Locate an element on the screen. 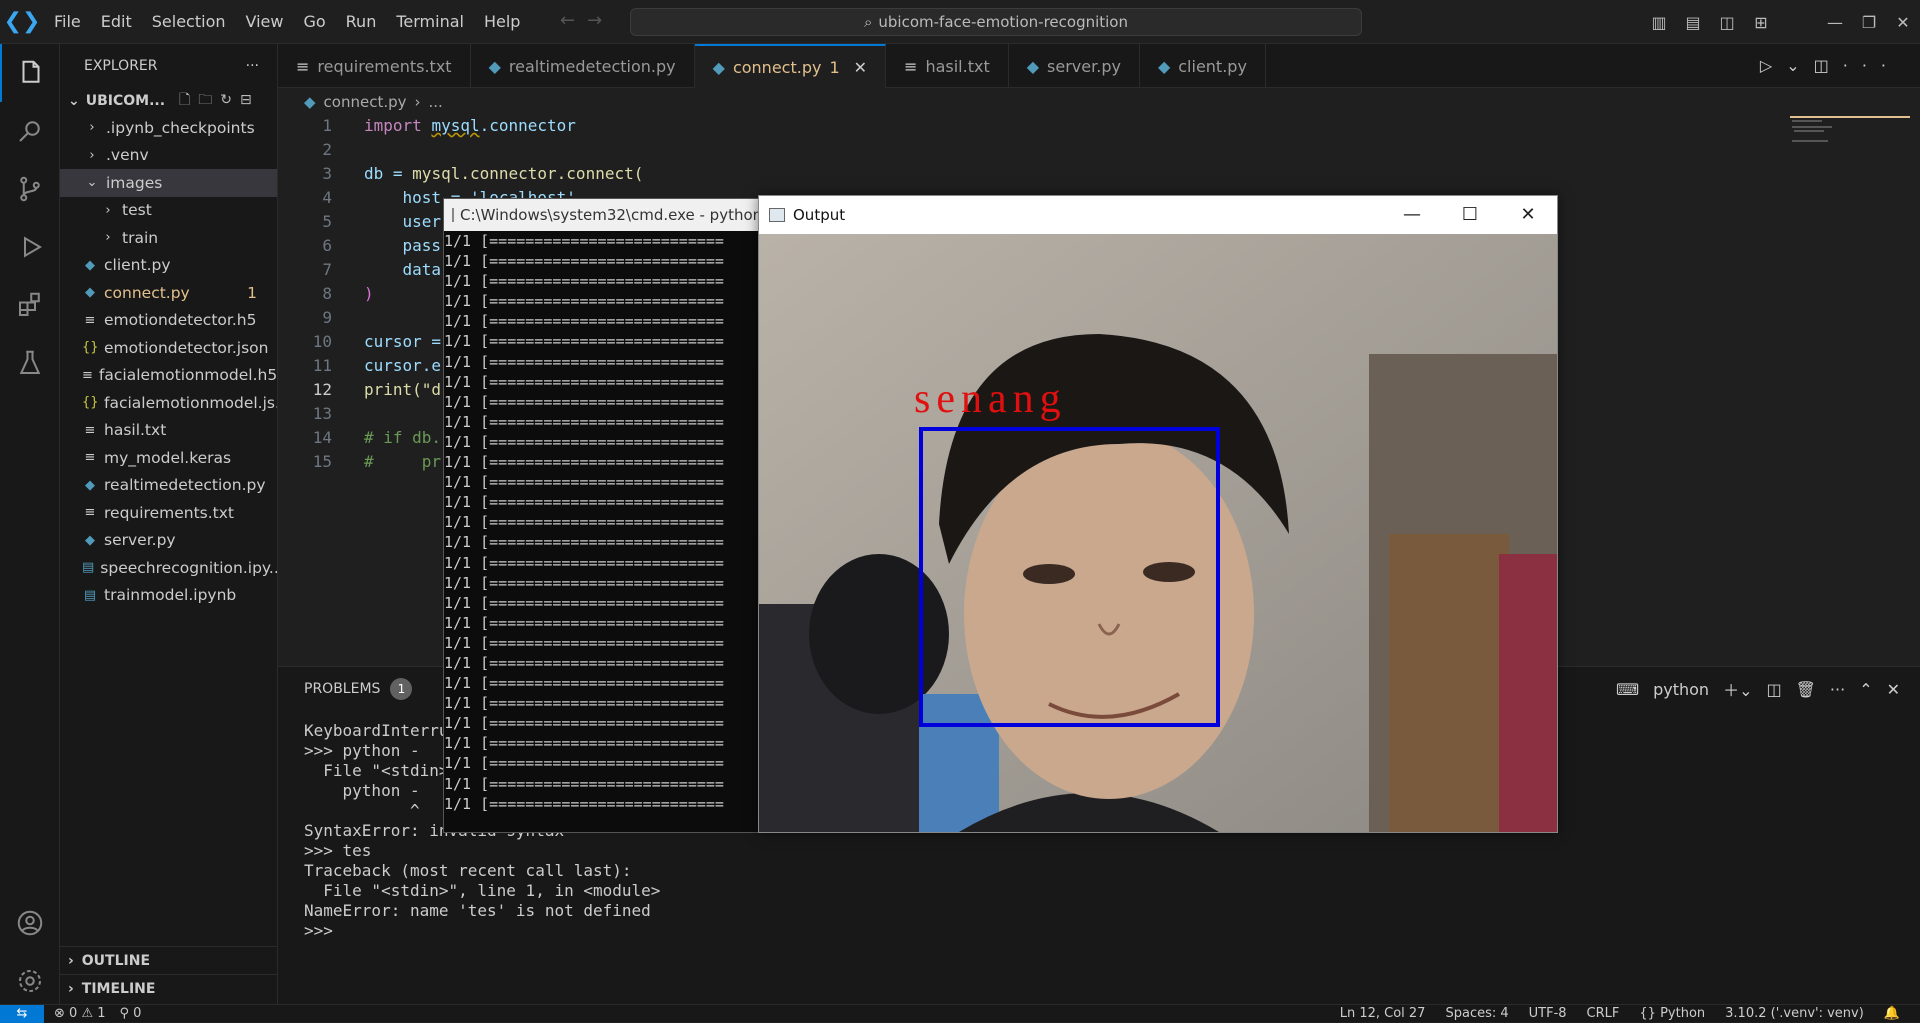 The width and height of the screenshot is (1920, 1023). cursor-position: Ln 12, Col 27 is located at coordinates (1383, 1014).